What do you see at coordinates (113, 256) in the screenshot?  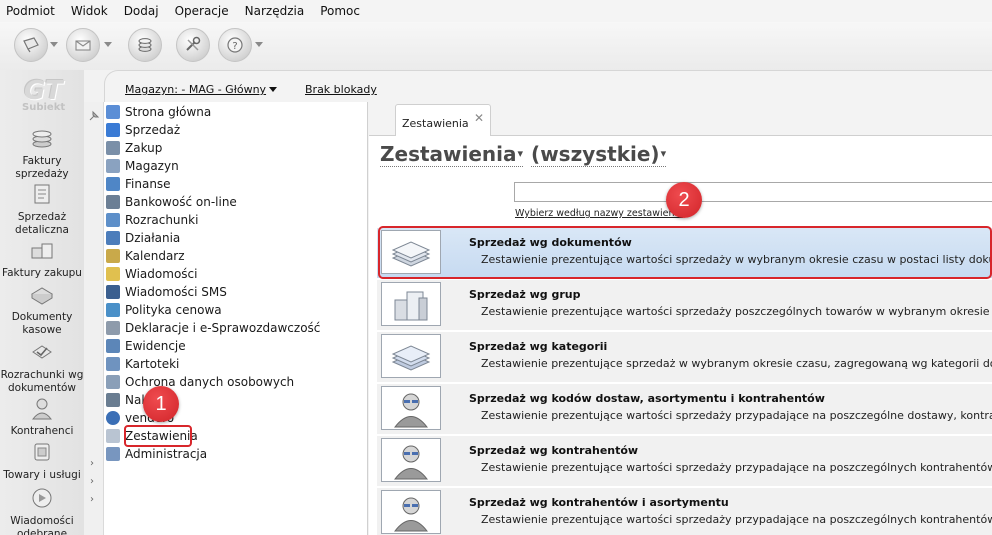 I see `calendar-icon` at bounding box center [113, 256].